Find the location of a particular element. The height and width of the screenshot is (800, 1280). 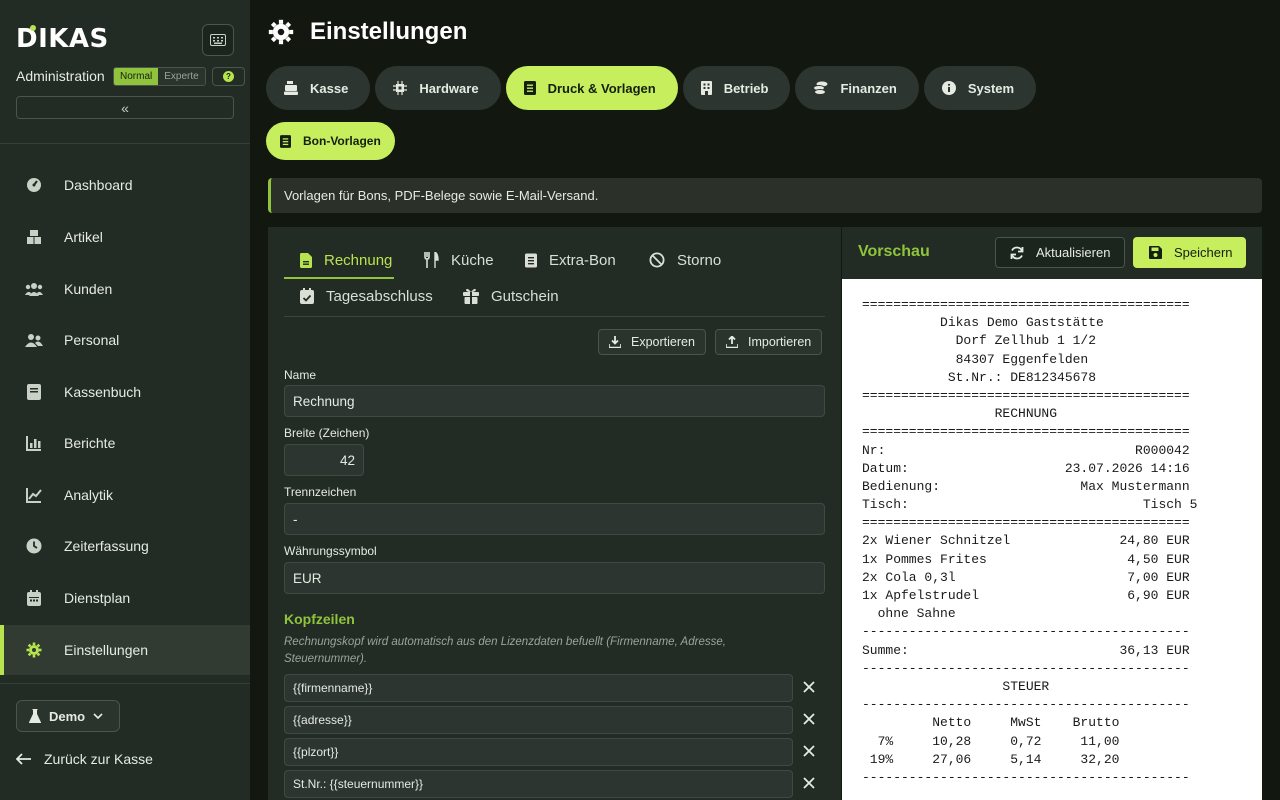

separator-label: Trennzeichen is located at coordinates (320, 492).